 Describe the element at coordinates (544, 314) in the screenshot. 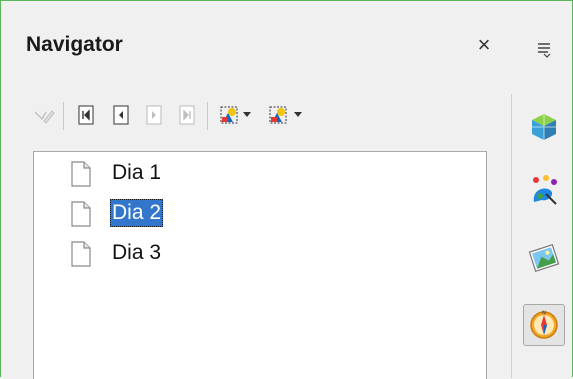

I see `svg-text: N` at that location.